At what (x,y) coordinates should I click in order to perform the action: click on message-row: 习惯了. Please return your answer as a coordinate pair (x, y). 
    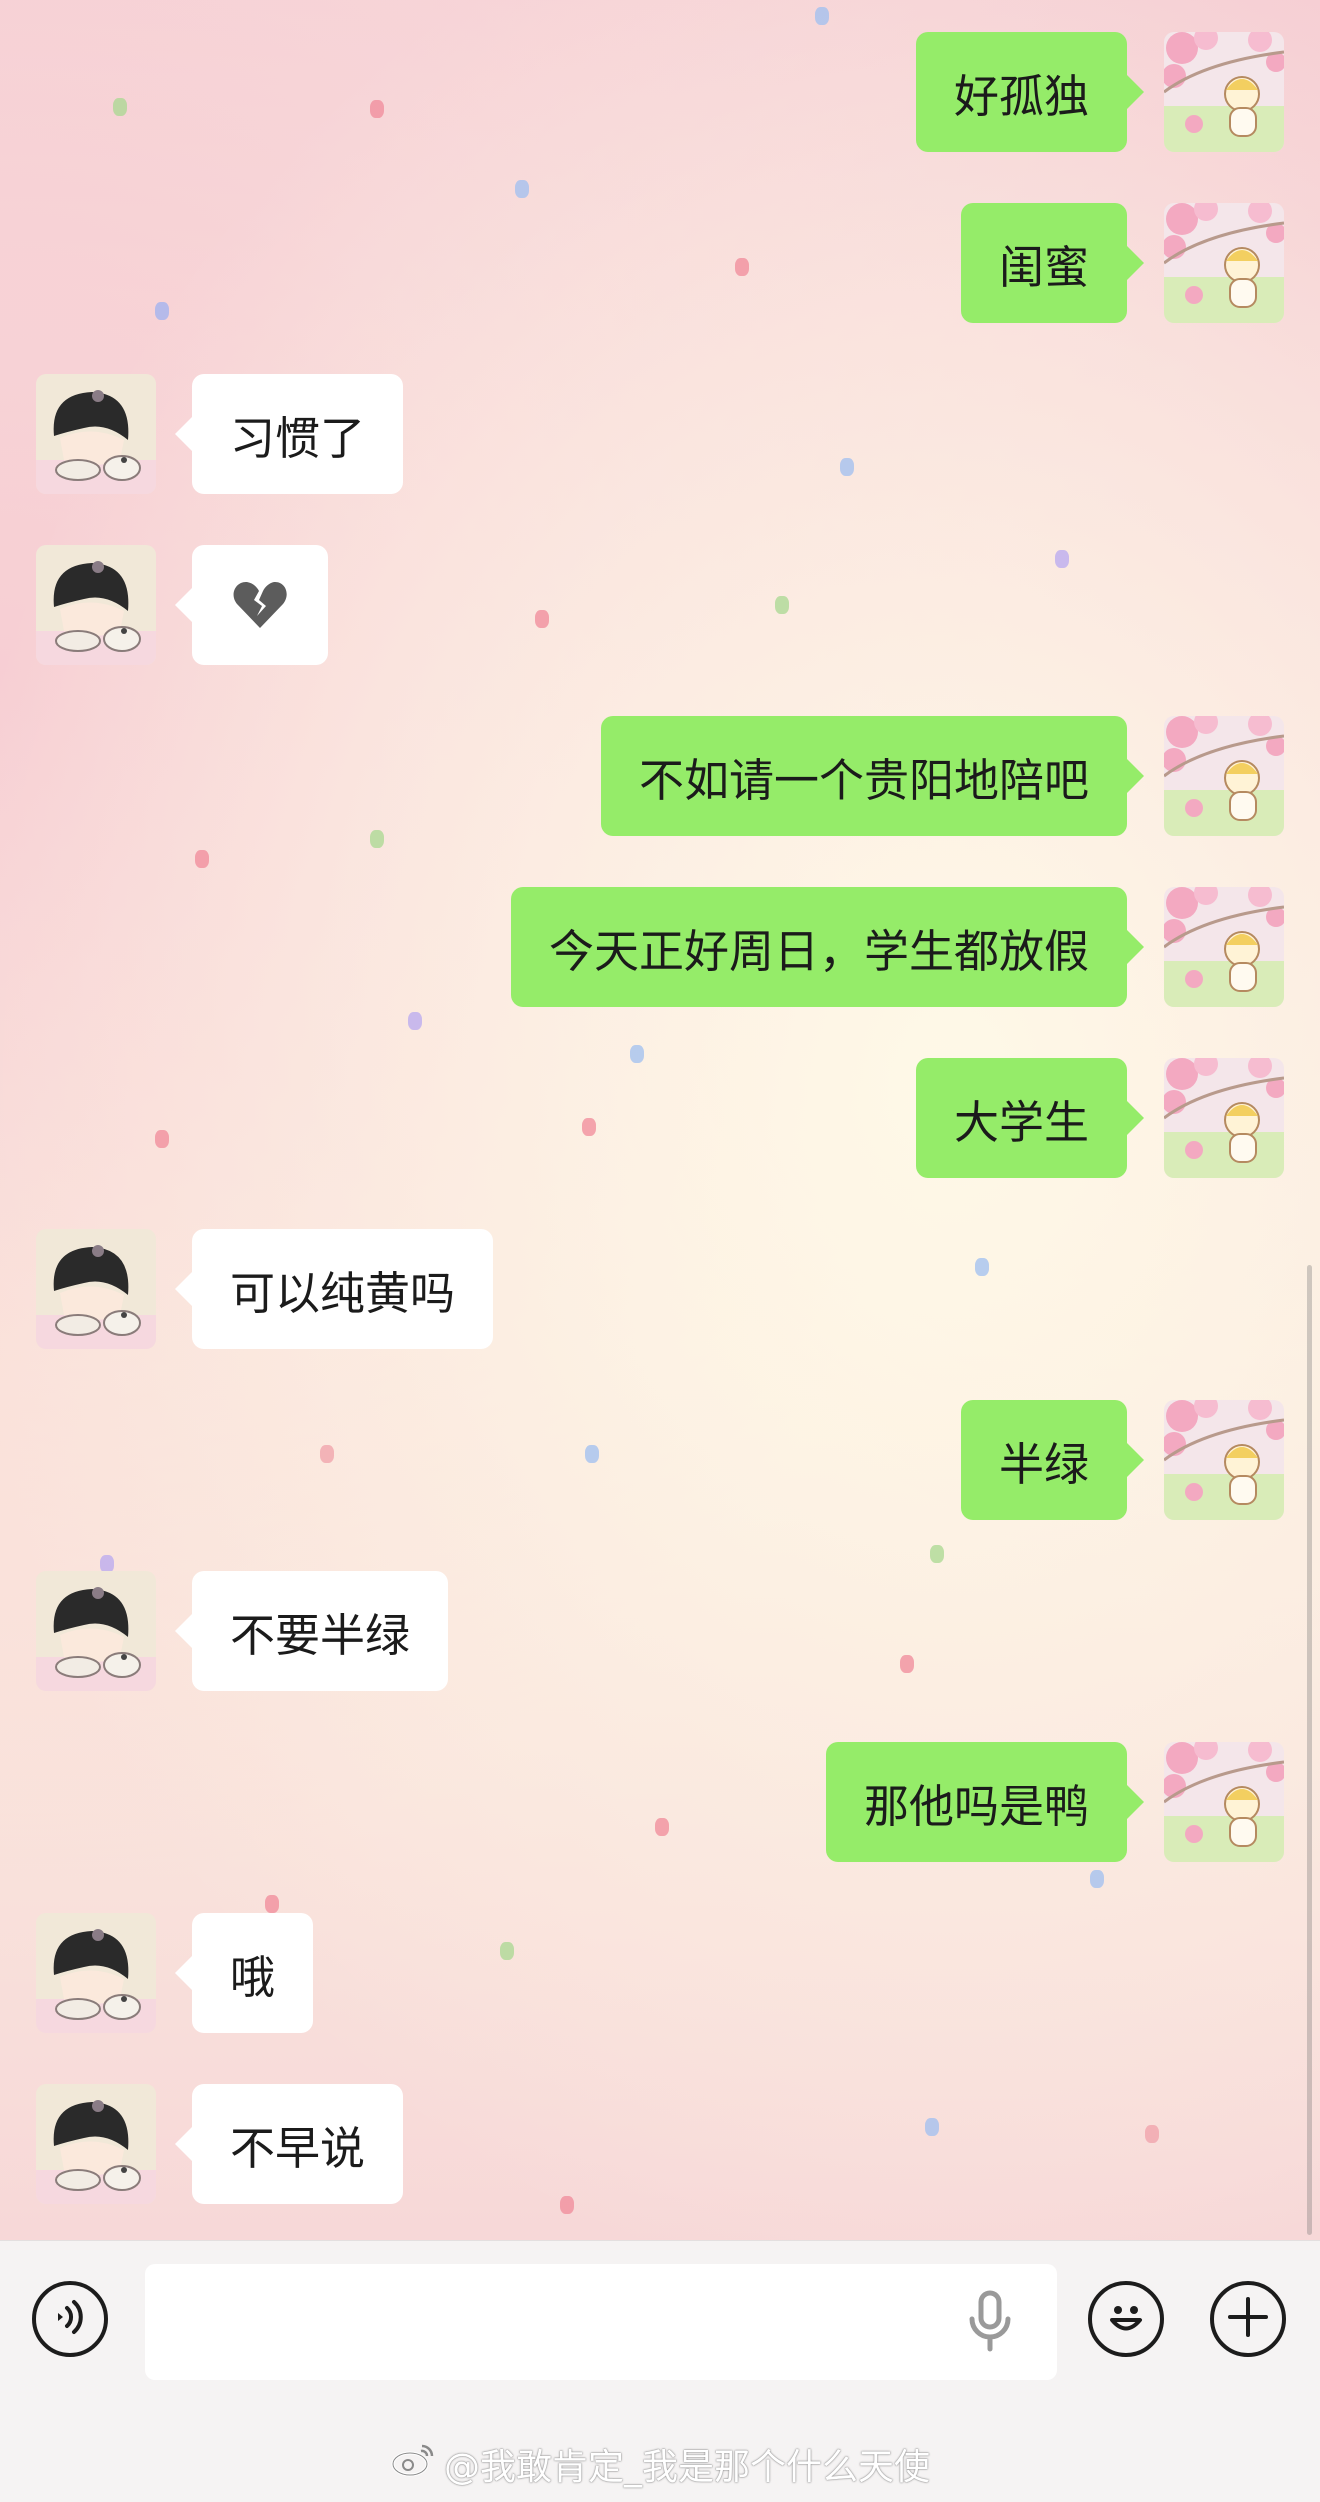
    Looking at the image, I should click on (660, 434).